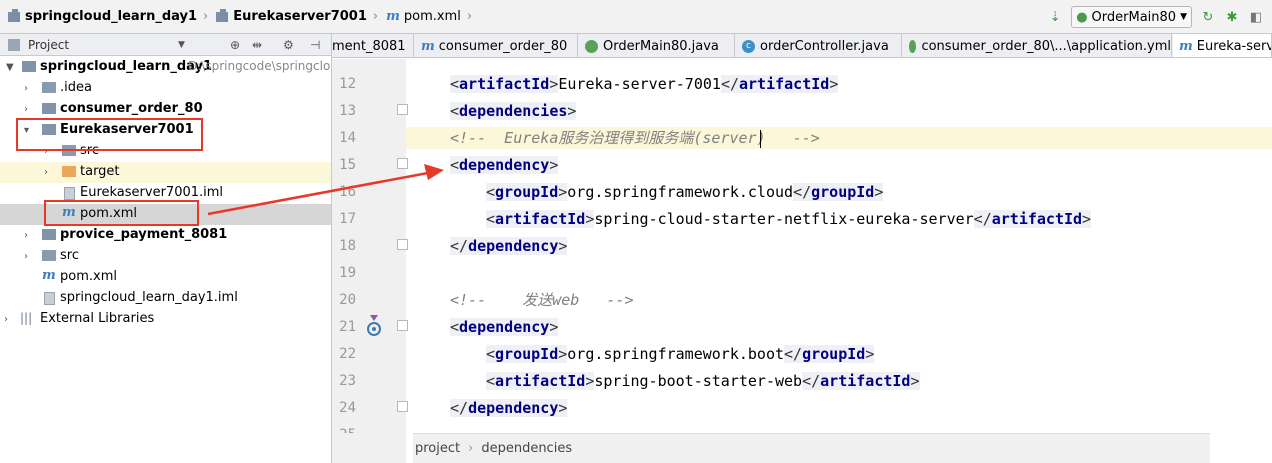 This screenshot has height=463, width=1272. I want to click on tree-item-provice-payment: › provice_payment_8081, so click(165, 235).